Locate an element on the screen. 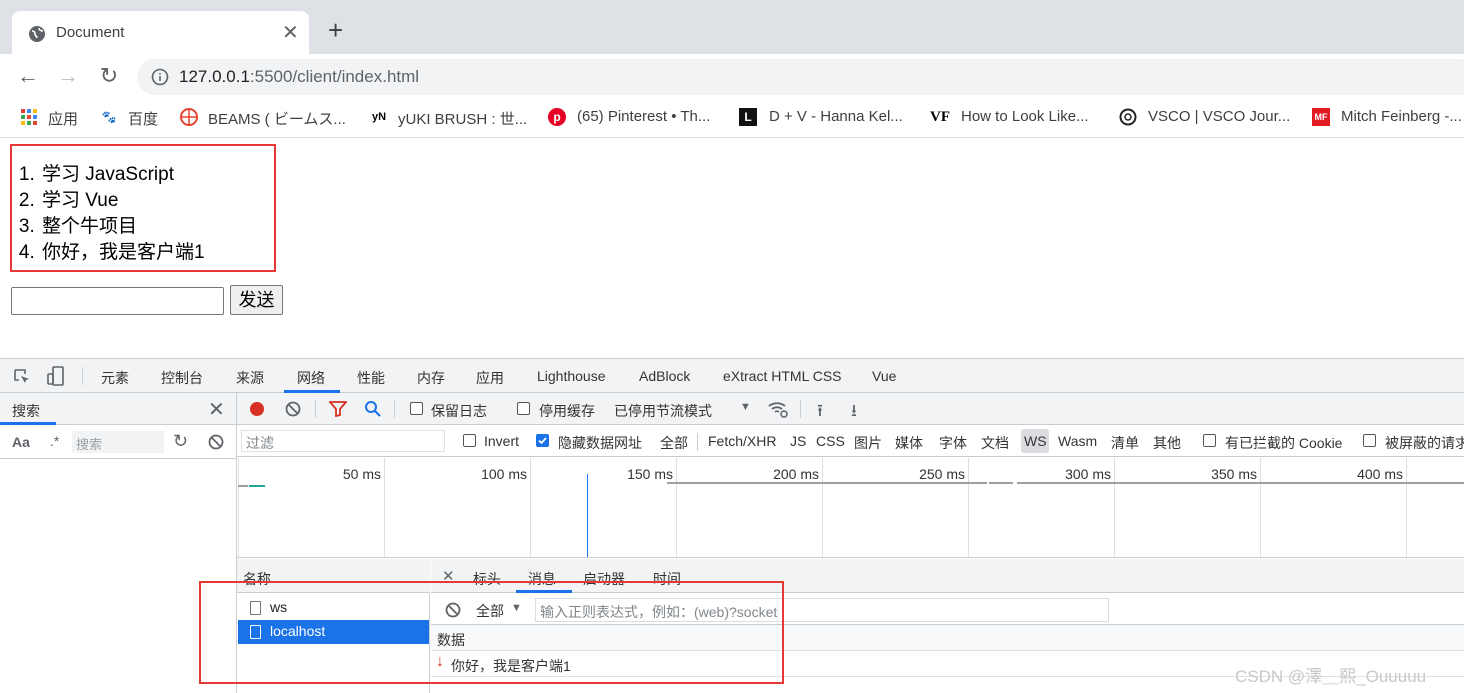 The height and width of the screenshot is (693, 1464). todo-list: 学习 JavaScript 学习 Vue 整个牛项目 你好，我是客户端1 is located at coordinates (122, 214).